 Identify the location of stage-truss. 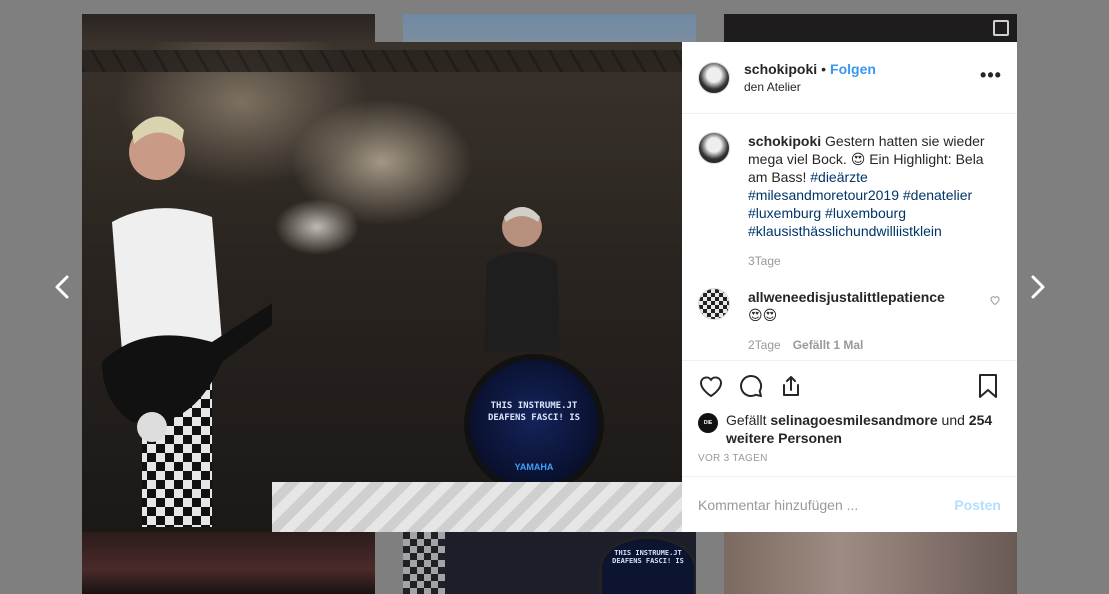
(382, 61).